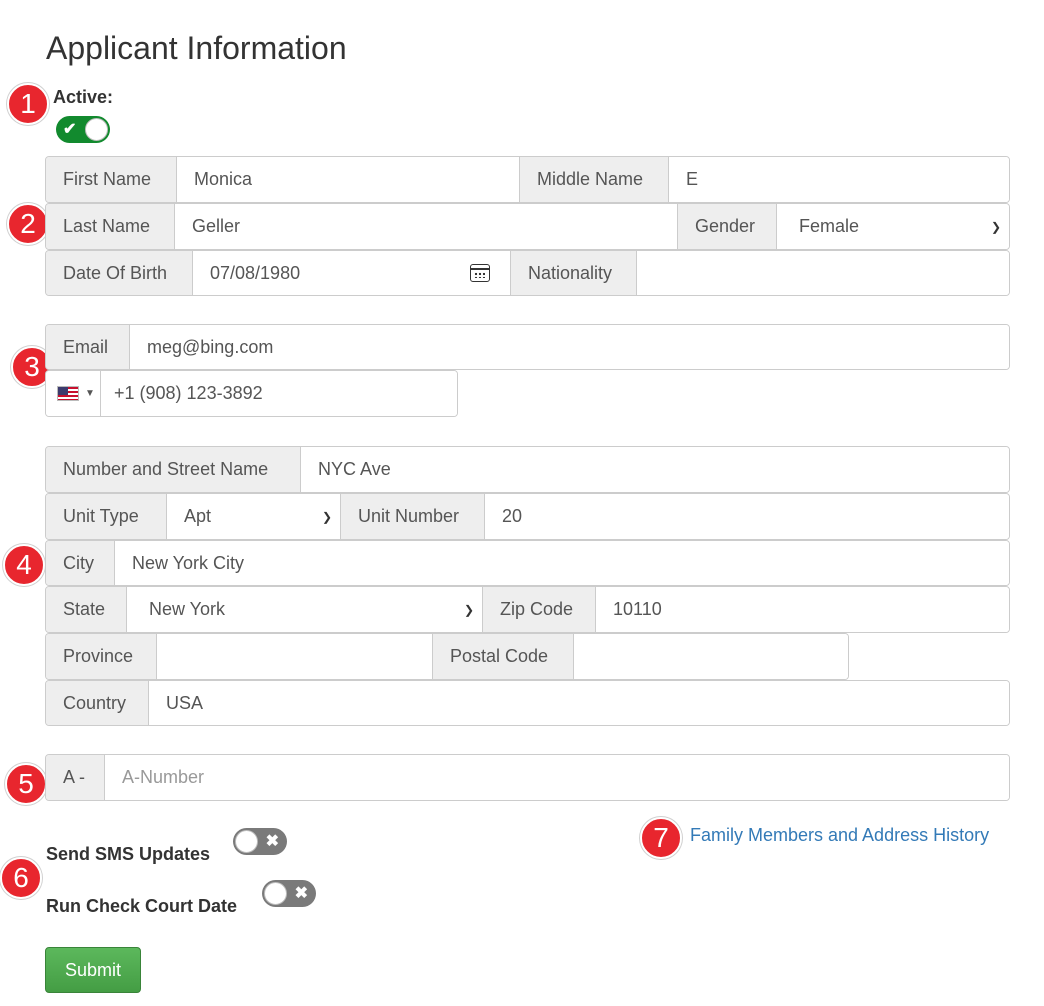  I want to click on phone-country-select: ▼, so click(73, 393).